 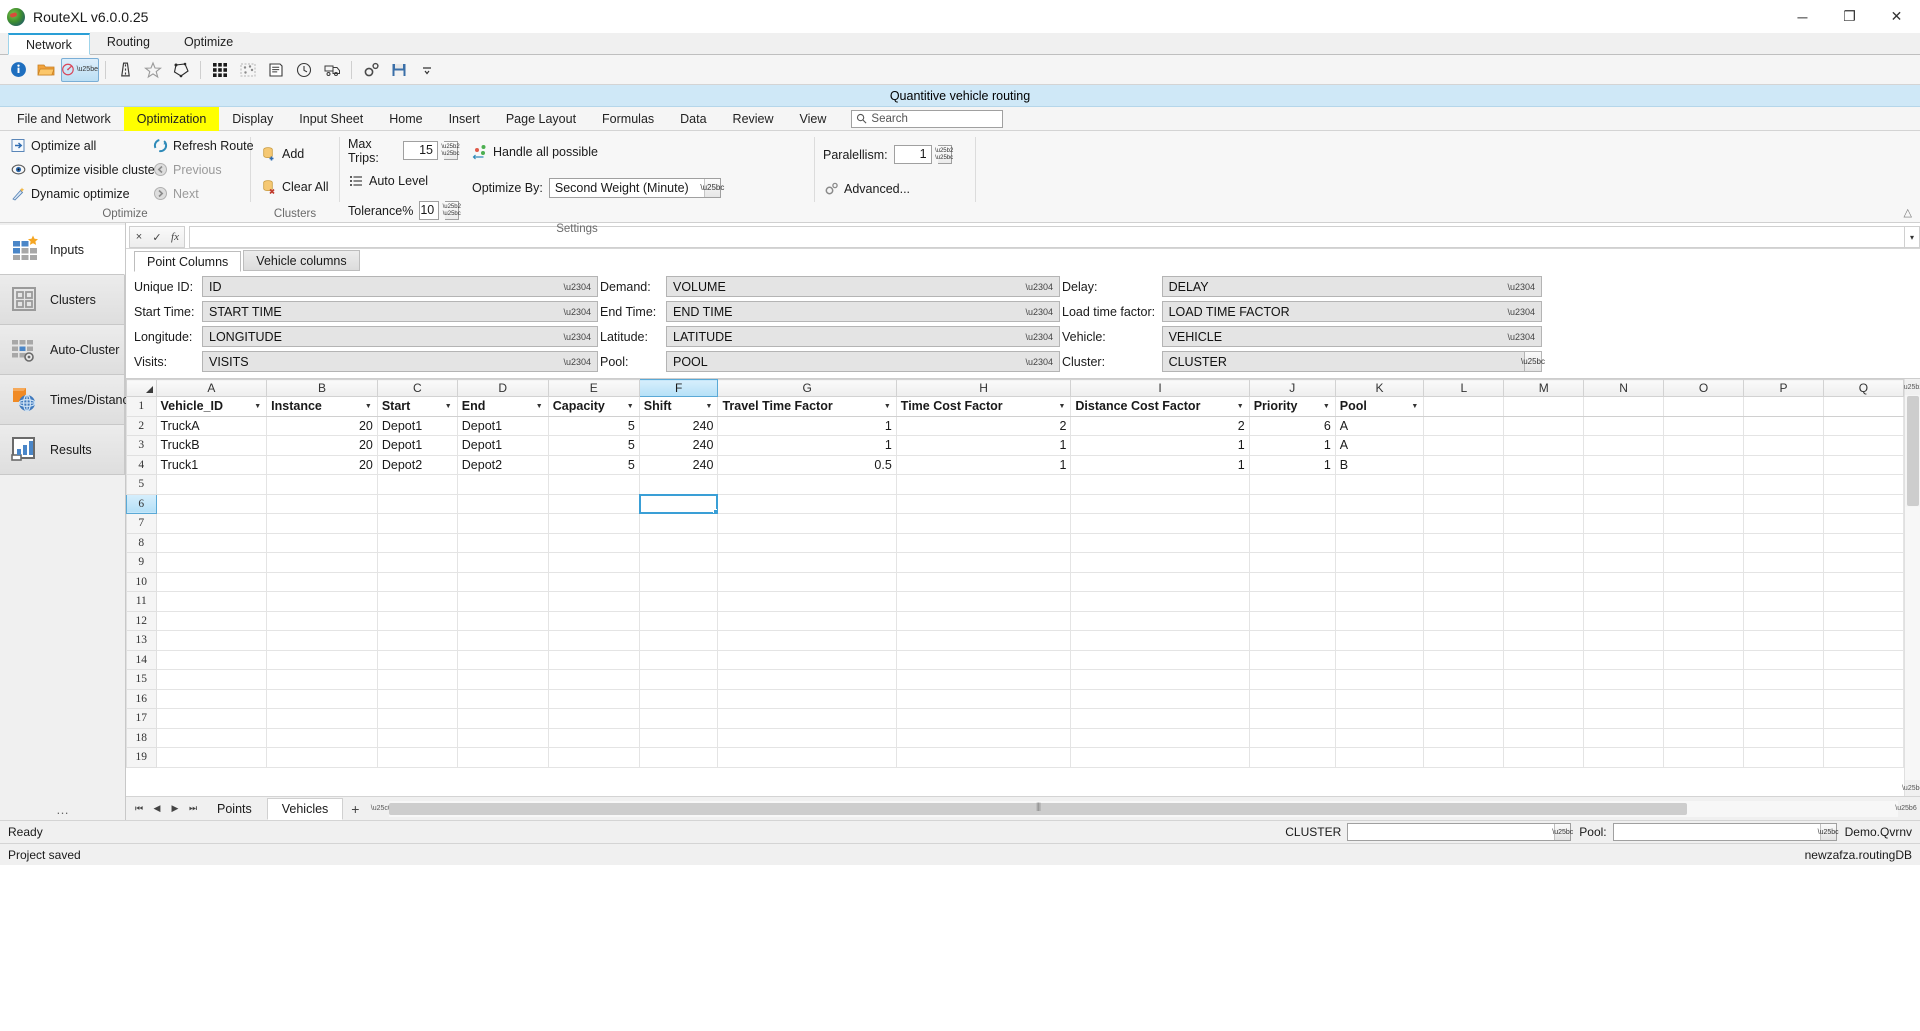 I want to click on mode-tab-optimize: Optimize, so click(x=208, y=43).